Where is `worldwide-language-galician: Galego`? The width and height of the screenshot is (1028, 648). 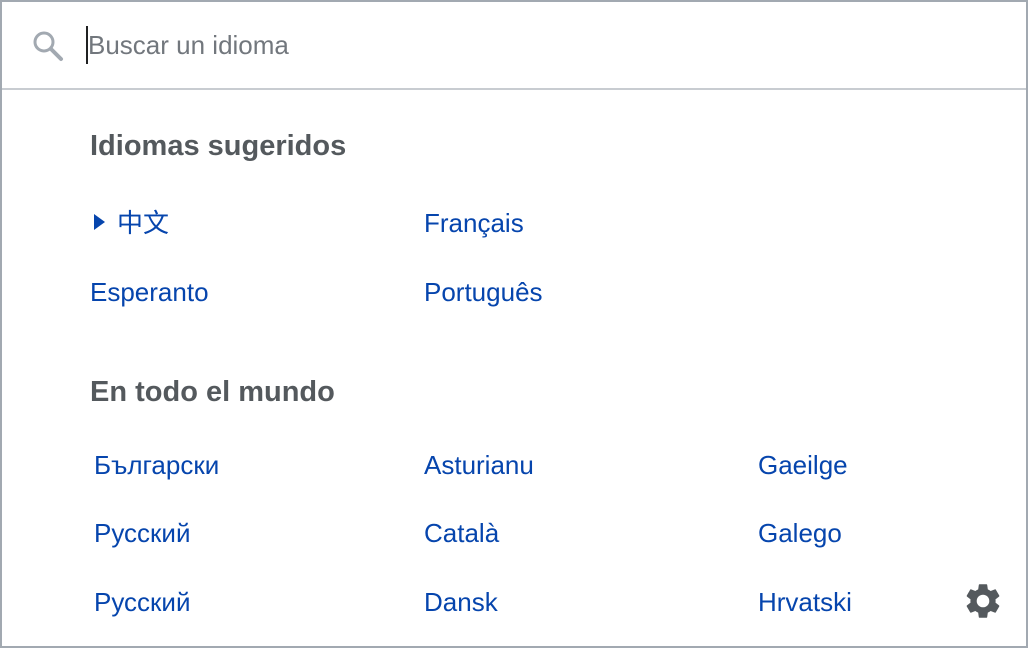 worldwide-language-galician: Galego is located at coordinates (800, 533).